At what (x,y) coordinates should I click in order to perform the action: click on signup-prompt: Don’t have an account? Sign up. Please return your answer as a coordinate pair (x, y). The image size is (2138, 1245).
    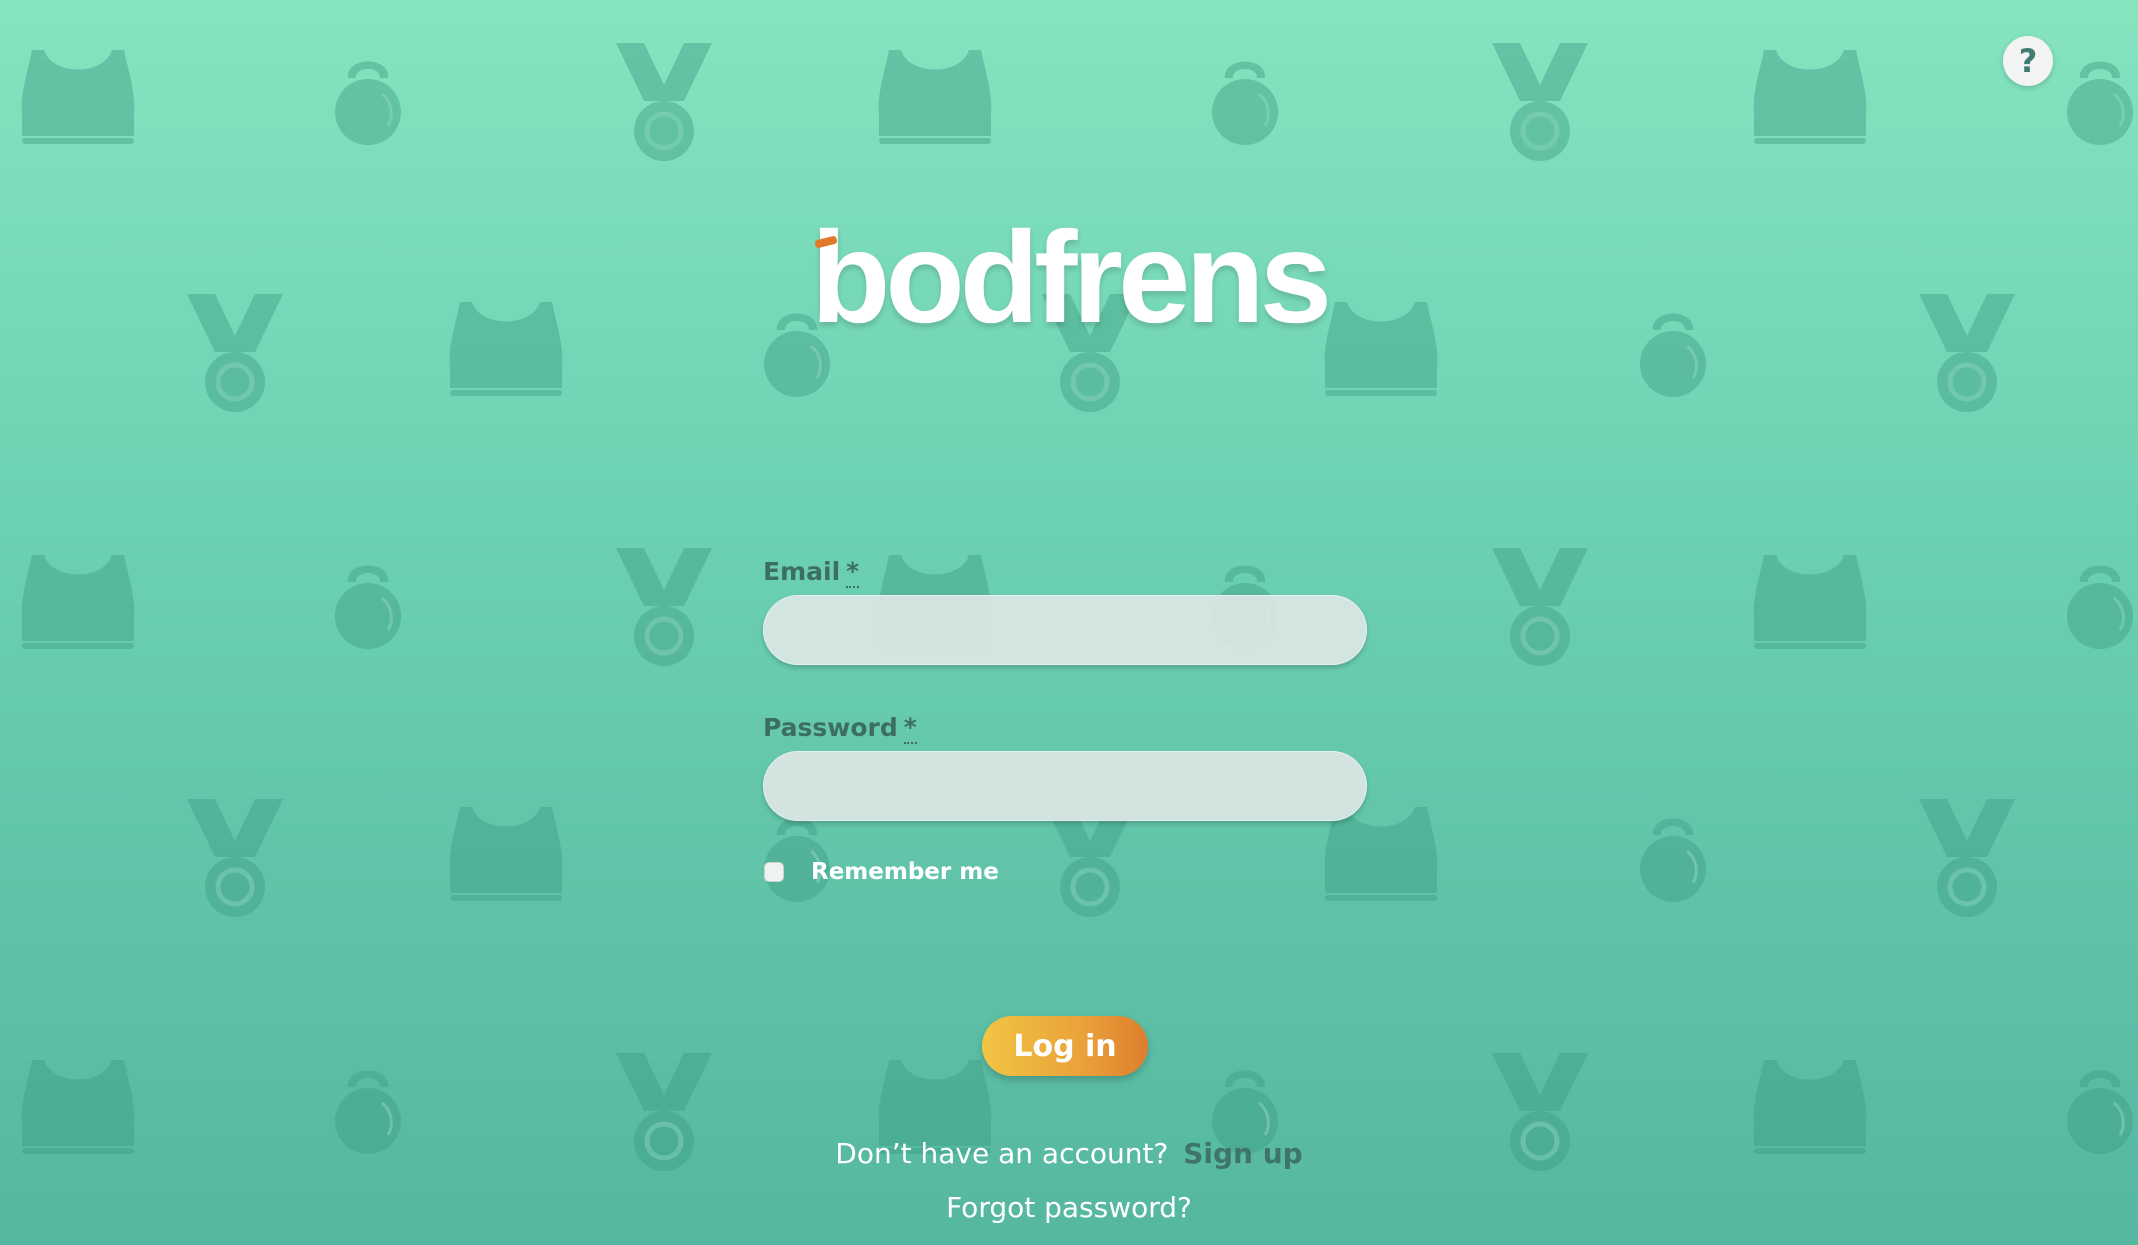
    Looking at the image, I should click on (1069, 1154).